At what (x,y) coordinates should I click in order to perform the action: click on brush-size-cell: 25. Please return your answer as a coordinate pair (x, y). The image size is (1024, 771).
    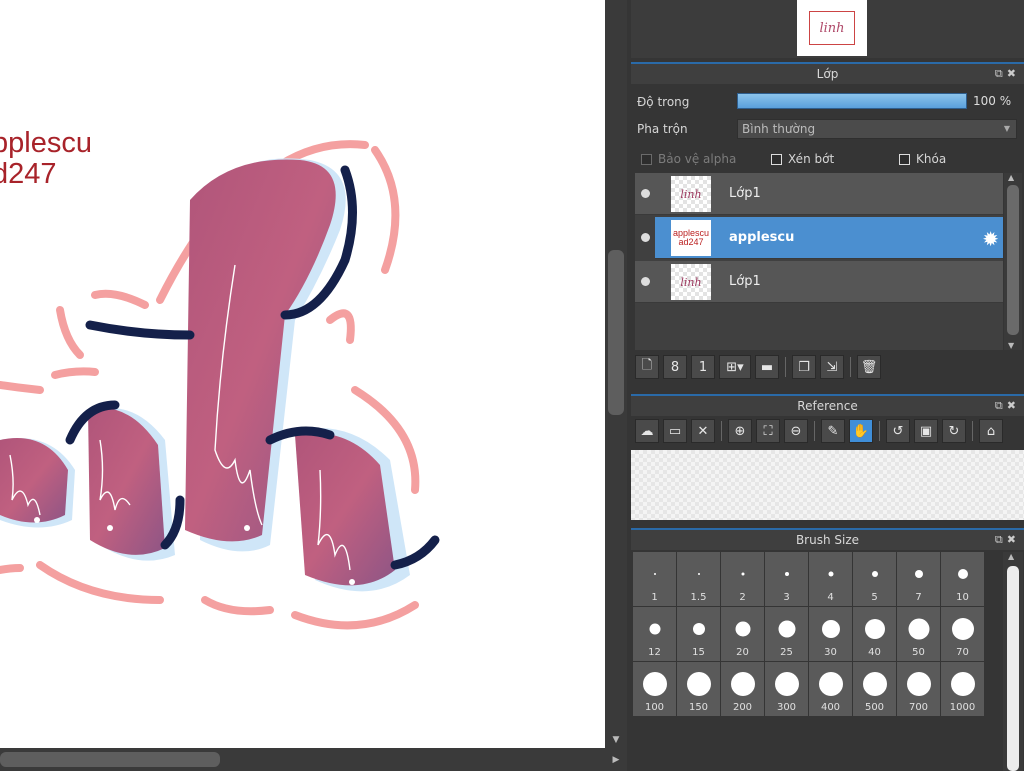
    Looking at the image, I should click on (786, 634).